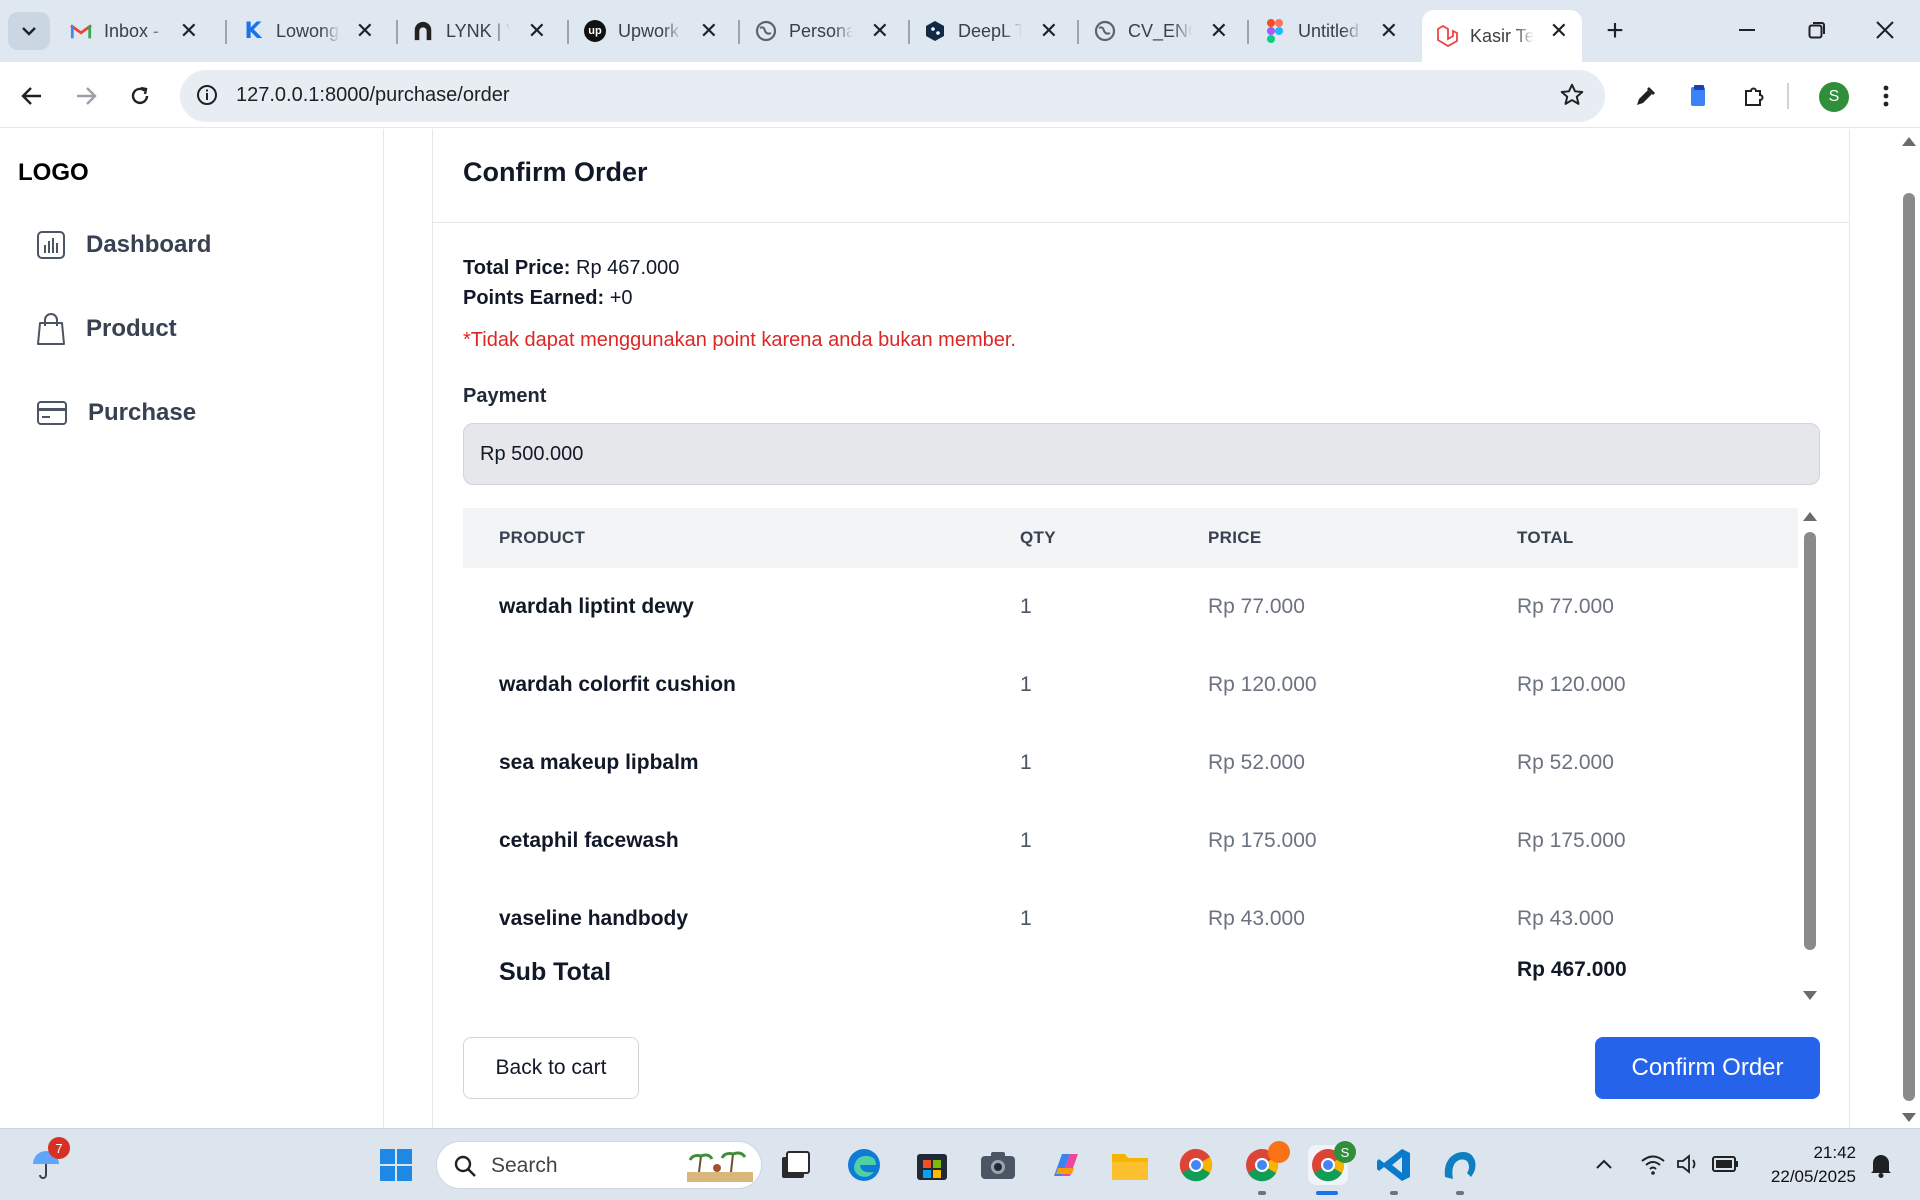  What do you see at coordinates (1698, 96) in the screenshot?
I see `clipboard-extension-button` at bounding box center [1698, 96].